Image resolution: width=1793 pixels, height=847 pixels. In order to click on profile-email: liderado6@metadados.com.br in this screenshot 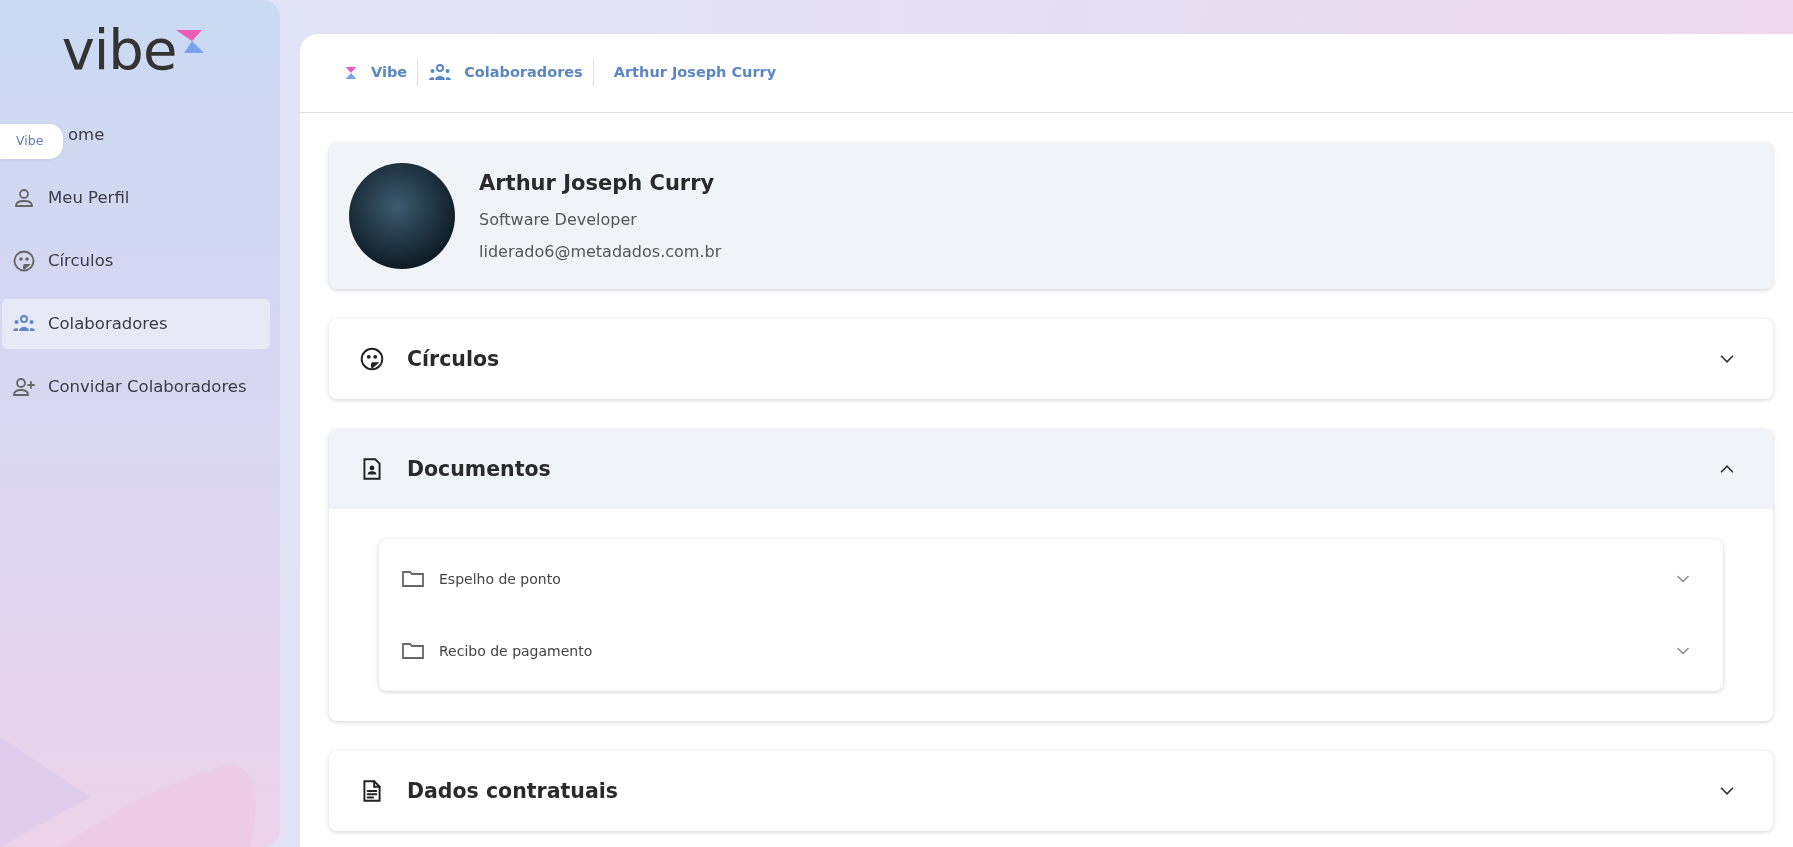, I will do `click(600, 251)`.